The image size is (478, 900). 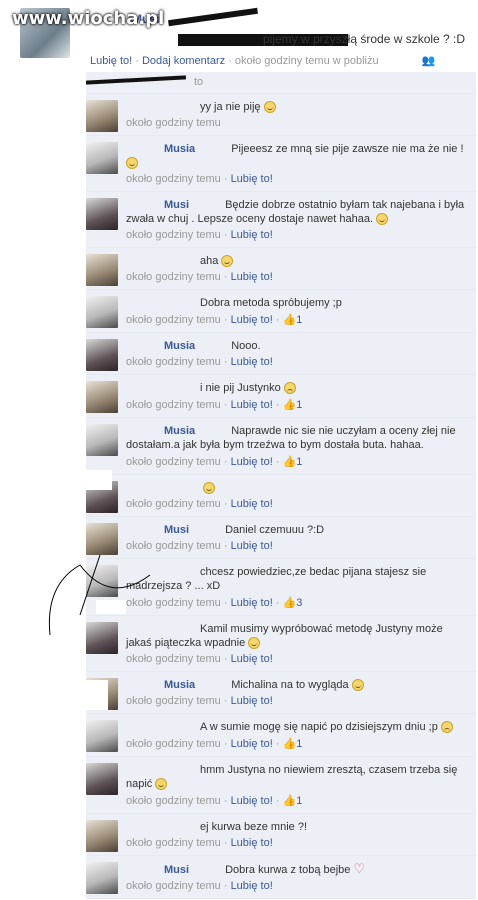 I want to click on like-count: 3, so click(x=299, y=603).